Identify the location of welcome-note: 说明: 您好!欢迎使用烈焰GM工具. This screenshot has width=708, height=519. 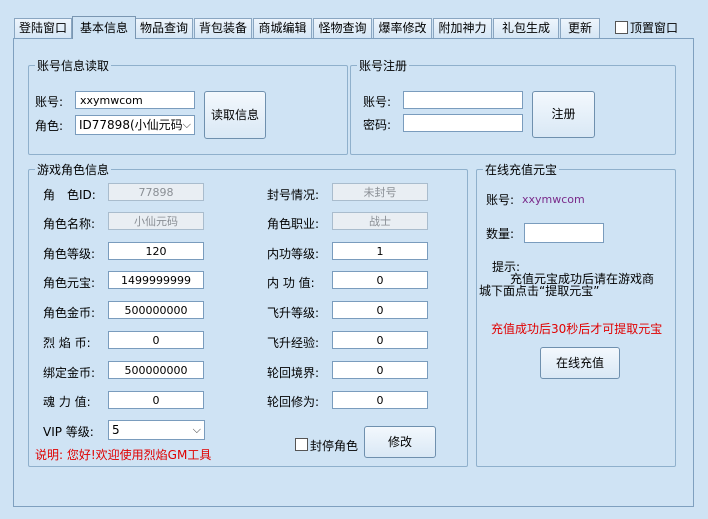
(123, 455).